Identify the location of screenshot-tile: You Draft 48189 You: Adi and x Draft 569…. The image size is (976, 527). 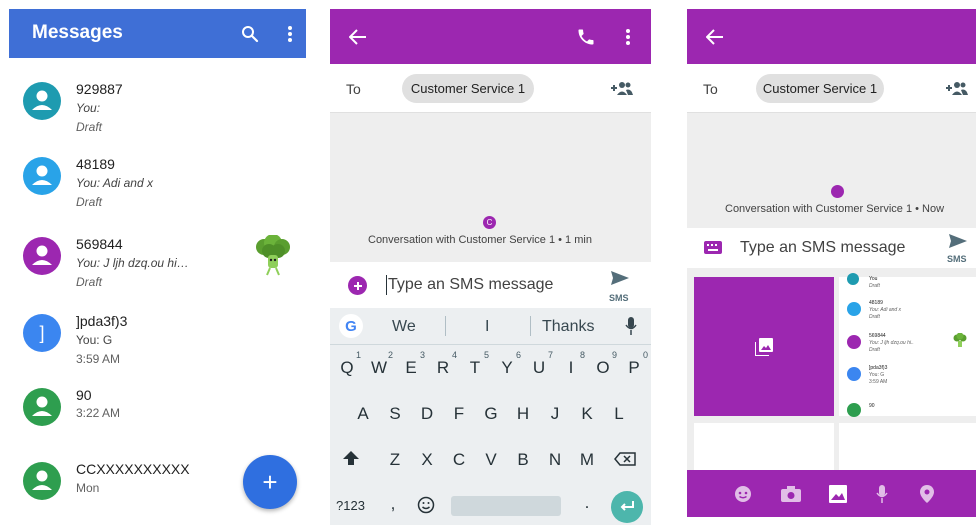
(907, 345).